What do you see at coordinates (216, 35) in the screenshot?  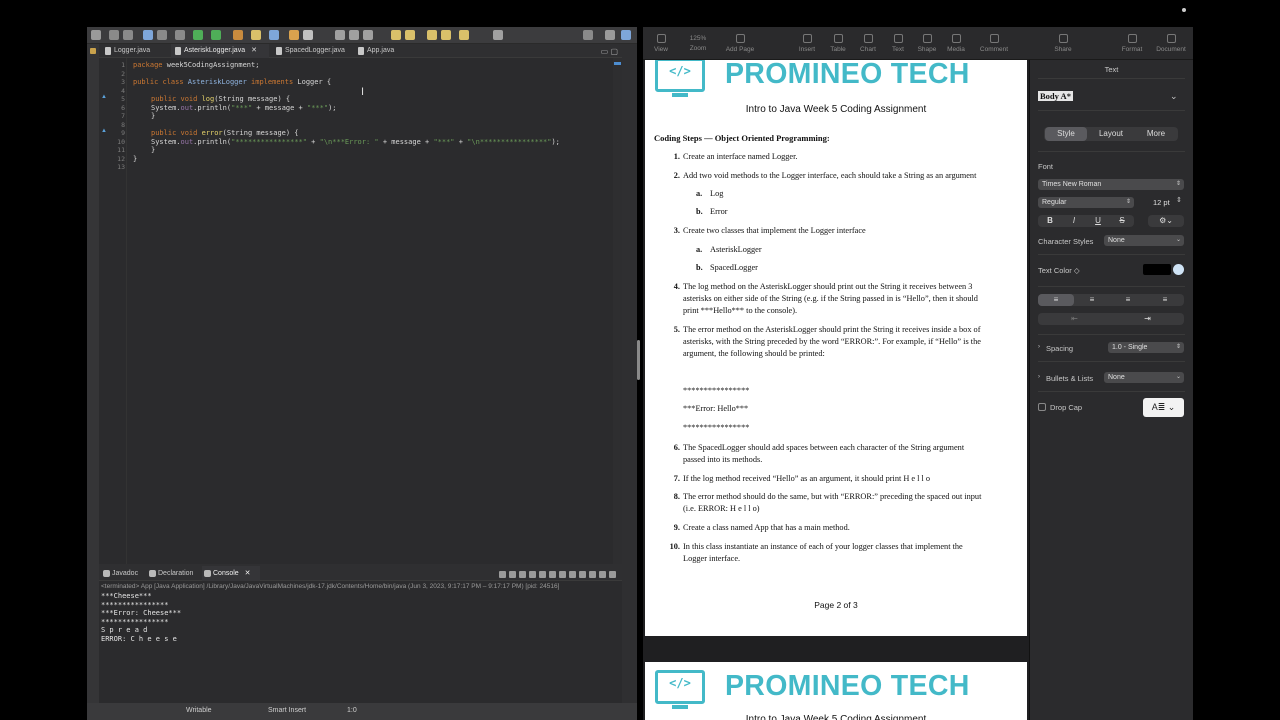 I see `run-coverage-icon` at bounding box center [216, 35].